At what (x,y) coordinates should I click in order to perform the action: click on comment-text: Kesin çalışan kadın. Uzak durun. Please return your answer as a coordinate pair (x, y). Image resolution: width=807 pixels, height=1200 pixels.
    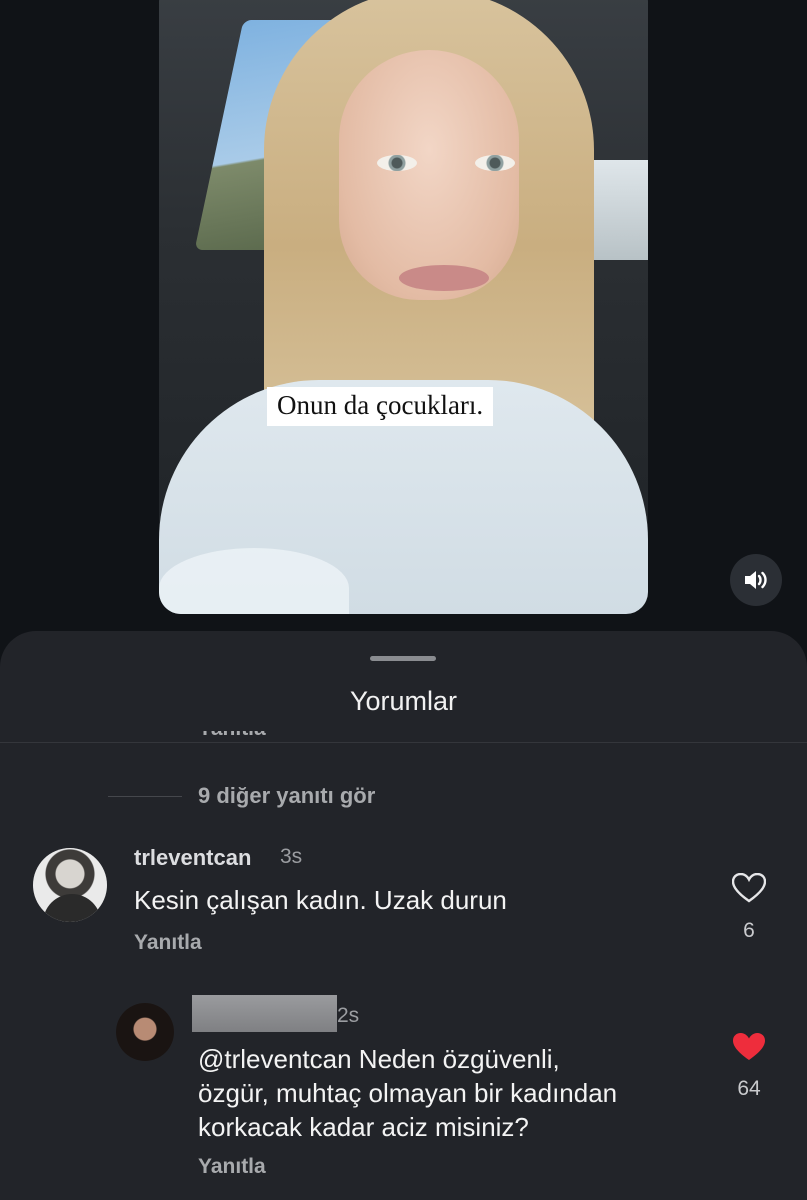
    Looking at the image, I should click on (320, 900).